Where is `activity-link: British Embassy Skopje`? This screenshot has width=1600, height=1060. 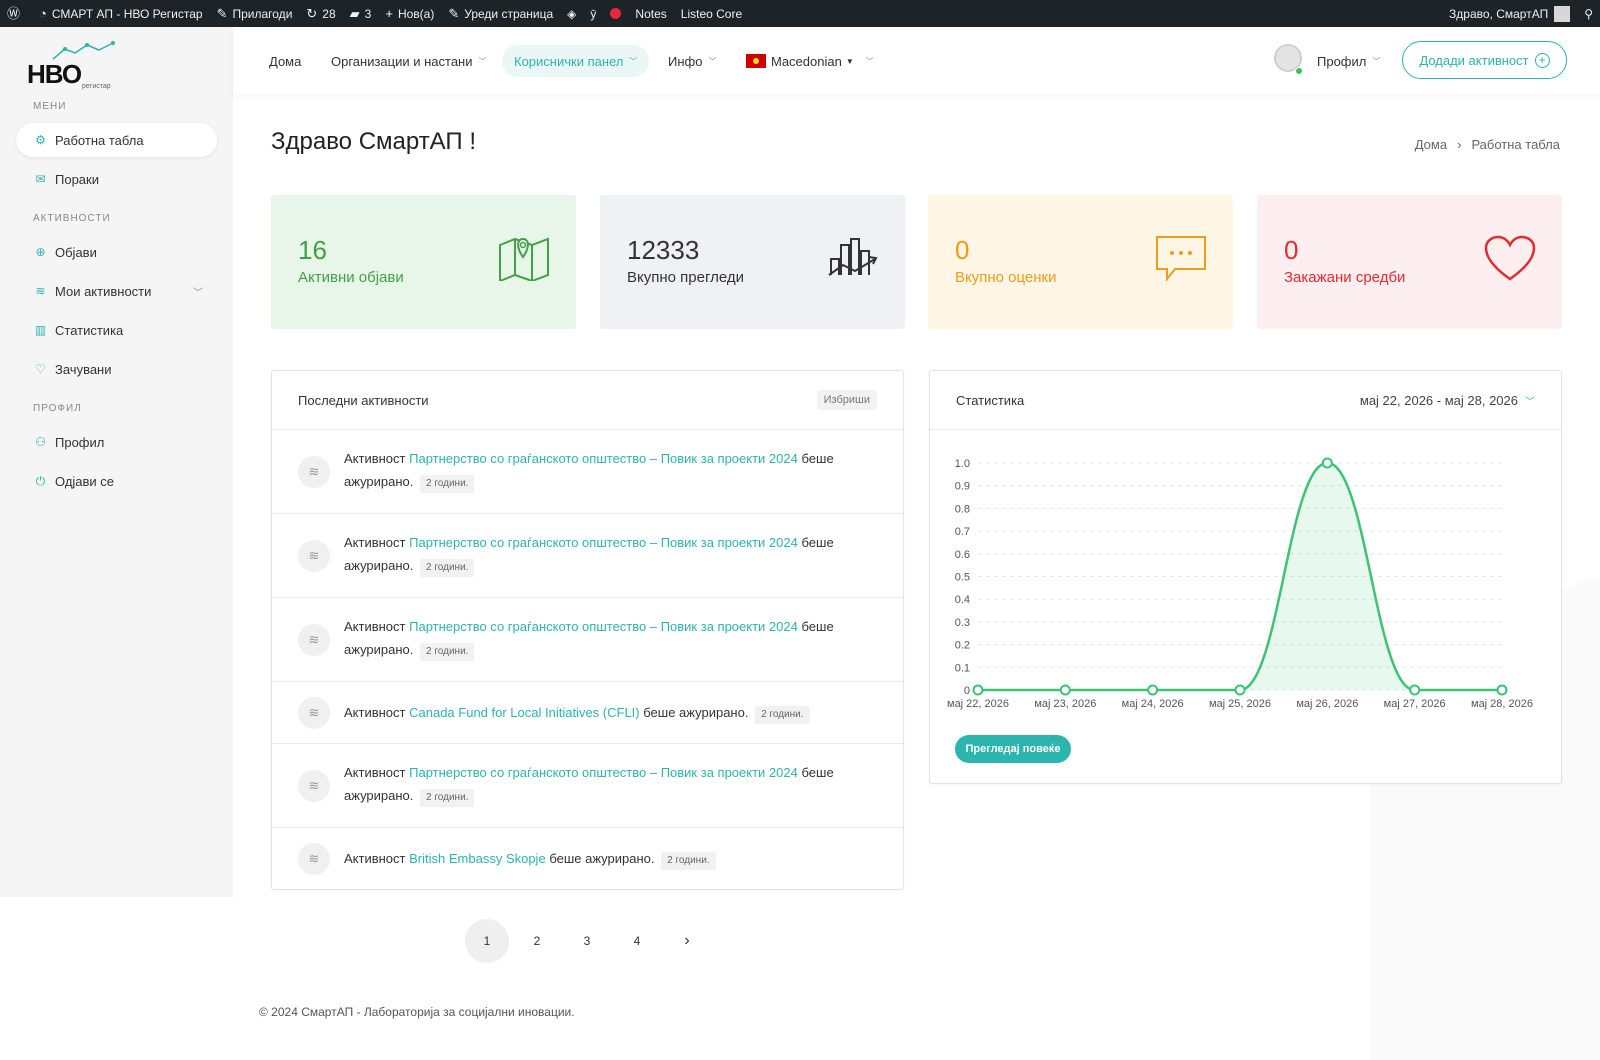
activity-link: British Embassy Skopje is located at coordinates (477, 858).